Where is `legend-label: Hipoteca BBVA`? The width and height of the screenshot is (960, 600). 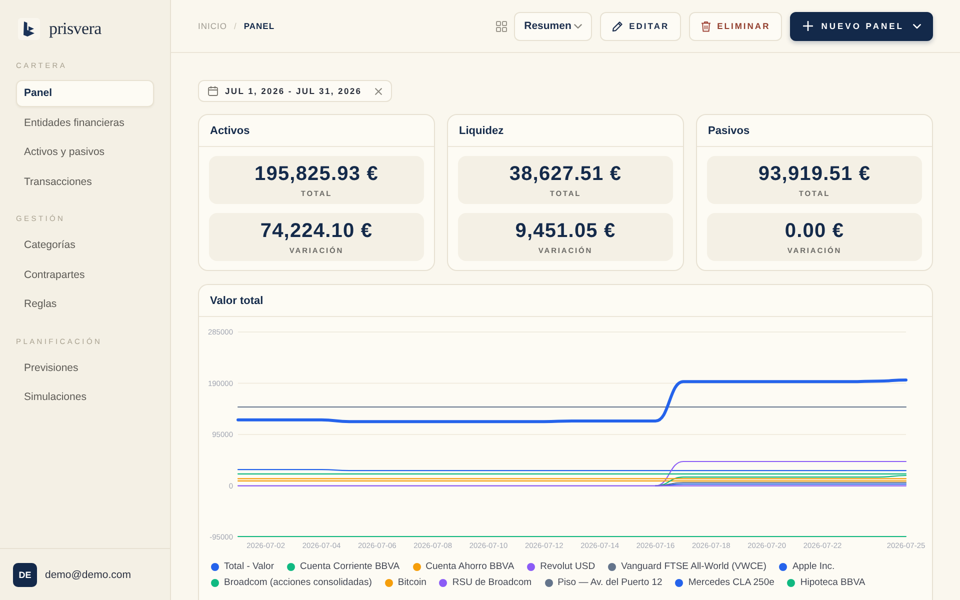
legend-label: Hipoteca BBVA is located at coordinates (833, 582).